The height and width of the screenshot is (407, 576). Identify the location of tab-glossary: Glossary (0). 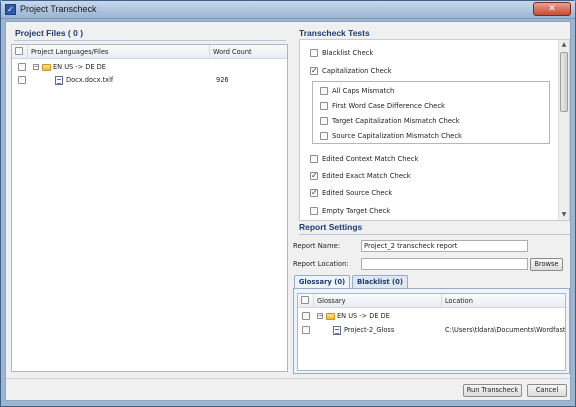
(322, 281).